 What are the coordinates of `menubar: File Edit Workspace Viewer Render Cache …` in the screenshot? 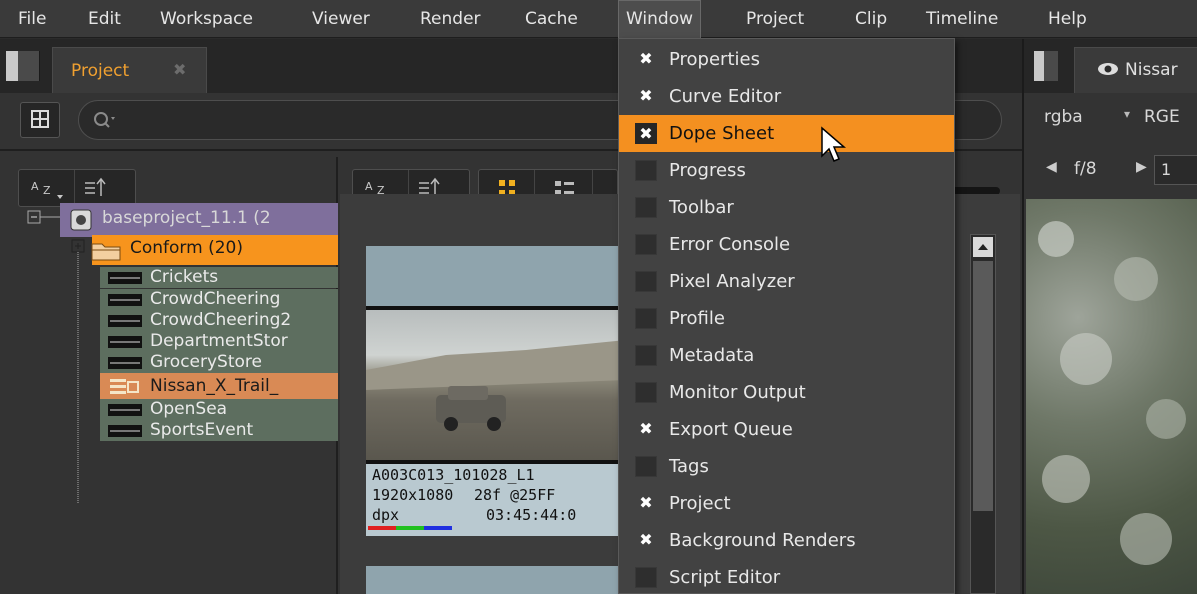 It's located at (598, 19).